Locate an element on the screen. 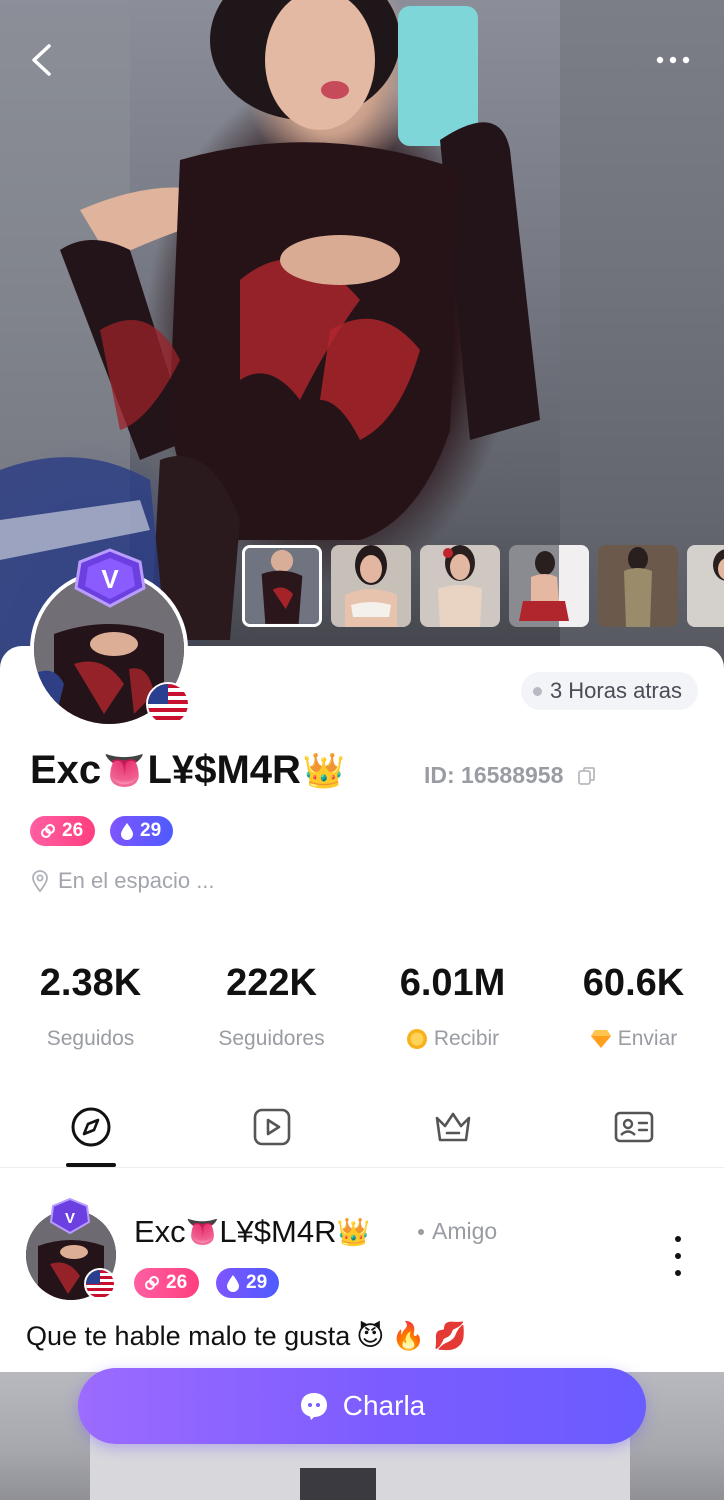 The width and height of the screenshot is (724, 1500). post-author-text-2: L¥$M4R is located at coordinates (278, 1231).